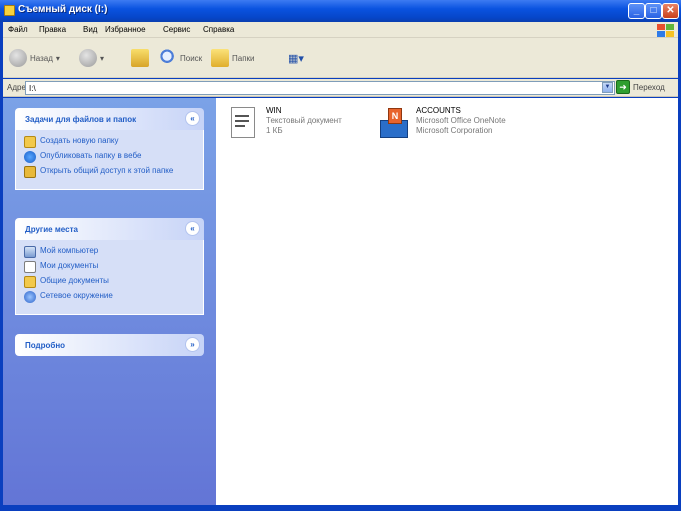 Image resolution: width=681 pixels, height=511 pixels. What do you see at coordinates (74, 280) in the screenshot?
I see `place-label: Общие документы` at bounding box center [74, 280].